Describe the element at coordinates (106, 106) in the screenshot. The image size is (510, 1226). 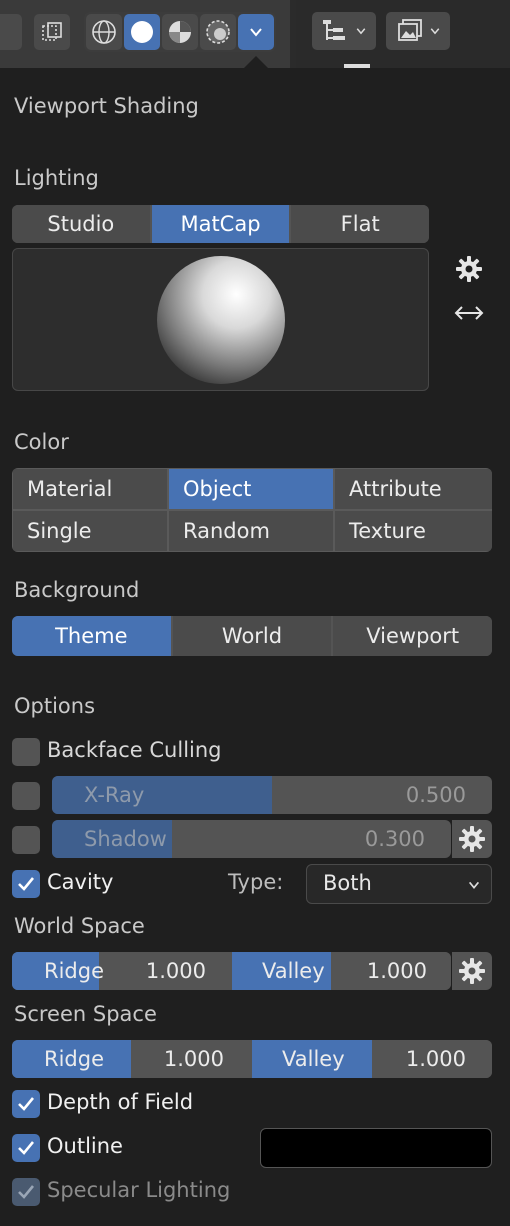
I see `panel-title: Viewport Shading` at that location.